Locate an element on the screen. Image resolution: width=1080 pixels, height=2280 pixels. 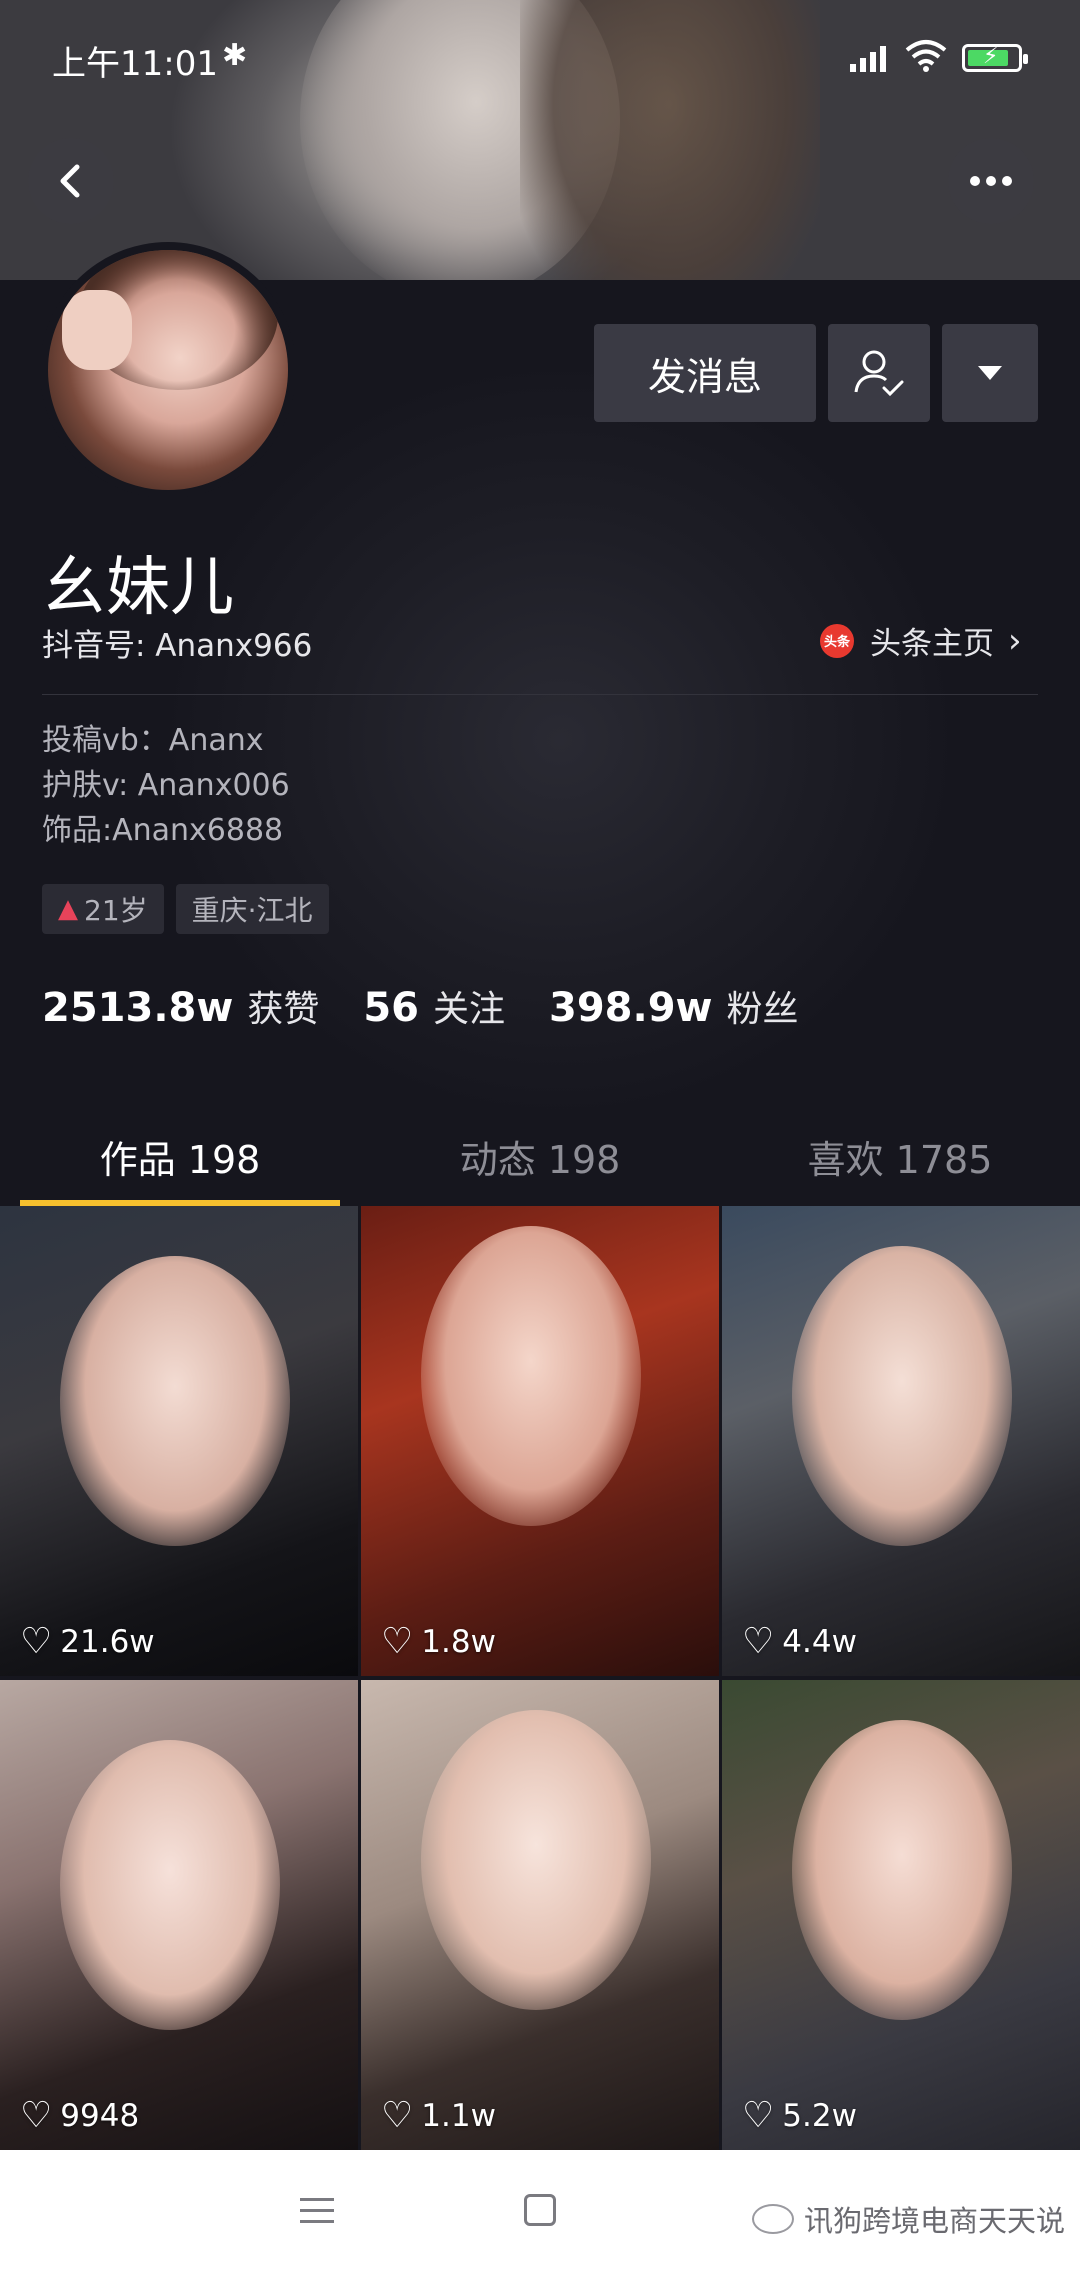
avatar is located at coordinates (168, 370).